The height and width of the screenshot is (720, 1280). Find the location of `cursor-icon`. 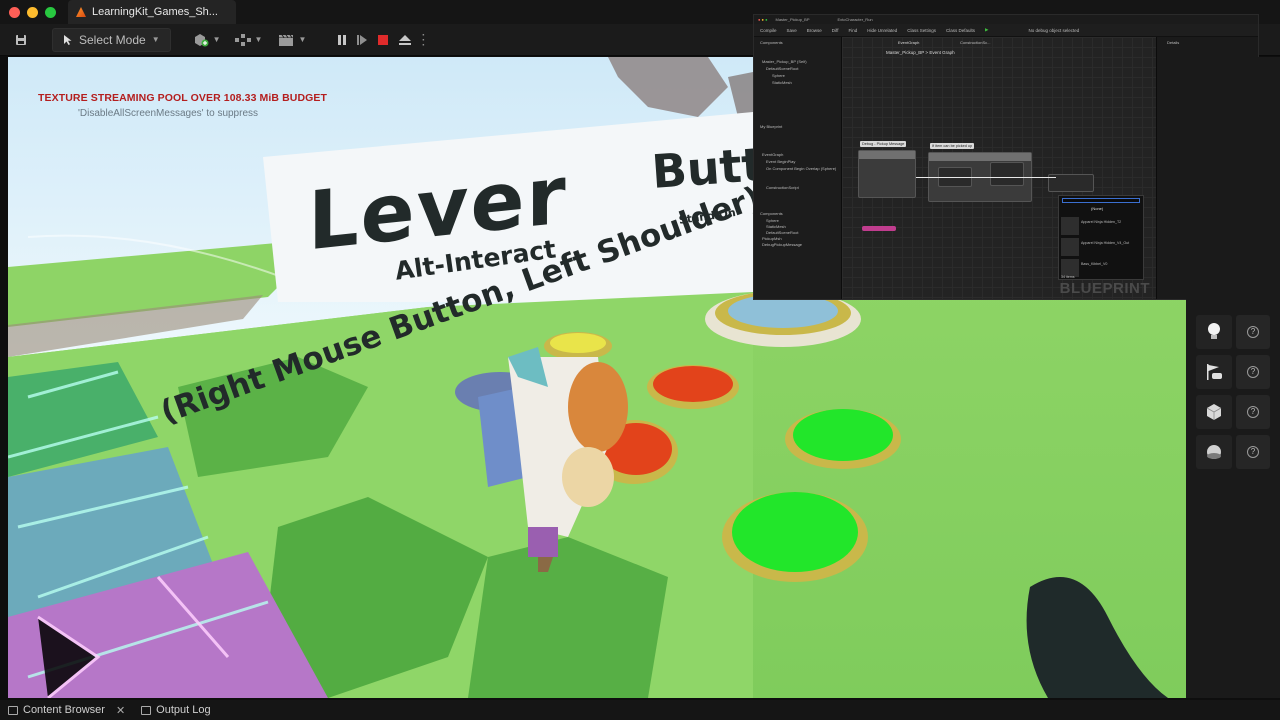

cursor-icon is located at coordinates (68, 39).